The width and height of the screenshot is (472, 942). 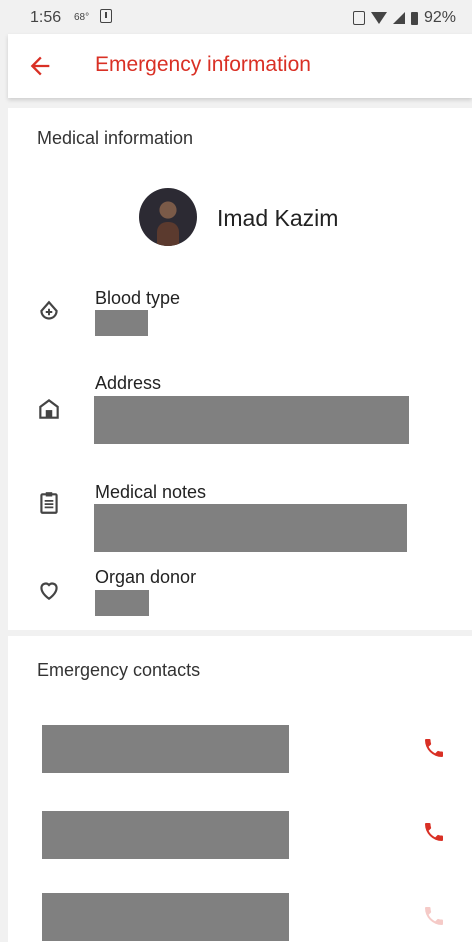 I want to click on medical-notes-value-redacted, so click(x=250, y=528).